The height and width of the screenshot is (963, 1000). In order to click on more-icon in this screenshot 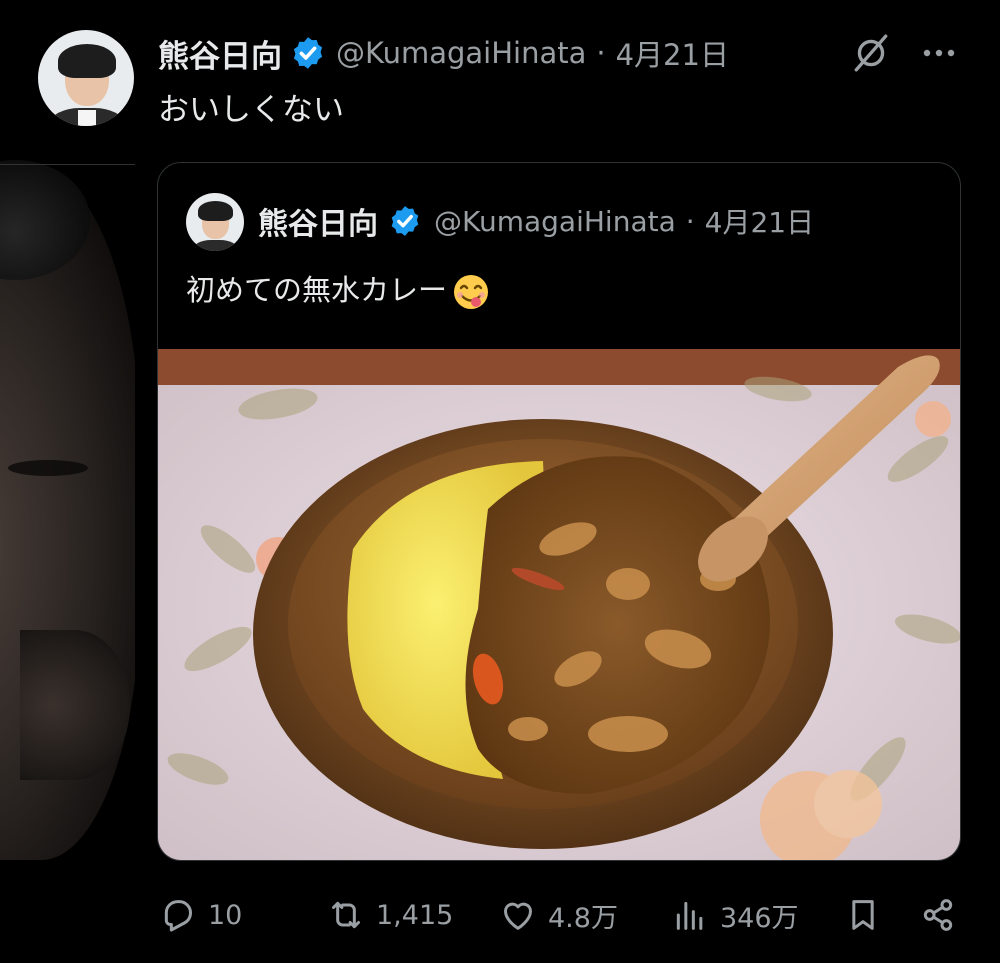, I will do `click(939, 53)`.